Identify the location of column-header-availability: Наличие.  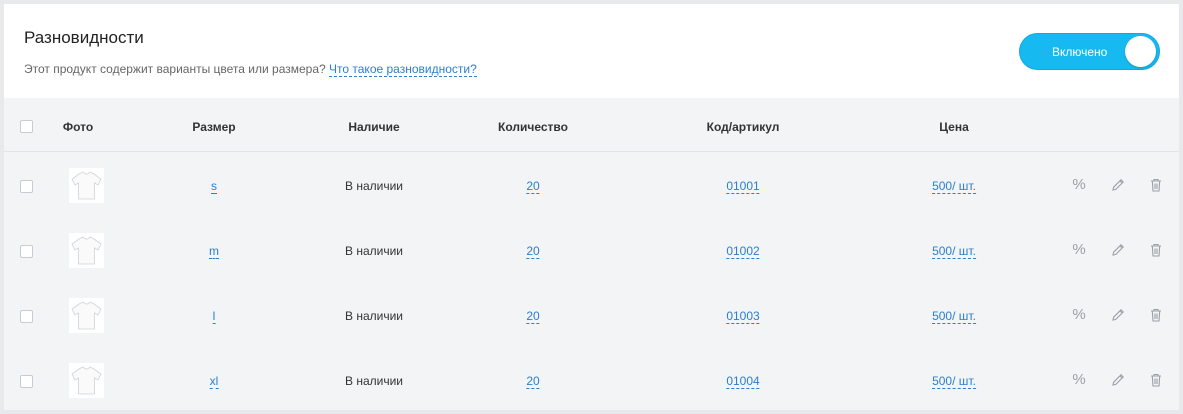
(374, 127).